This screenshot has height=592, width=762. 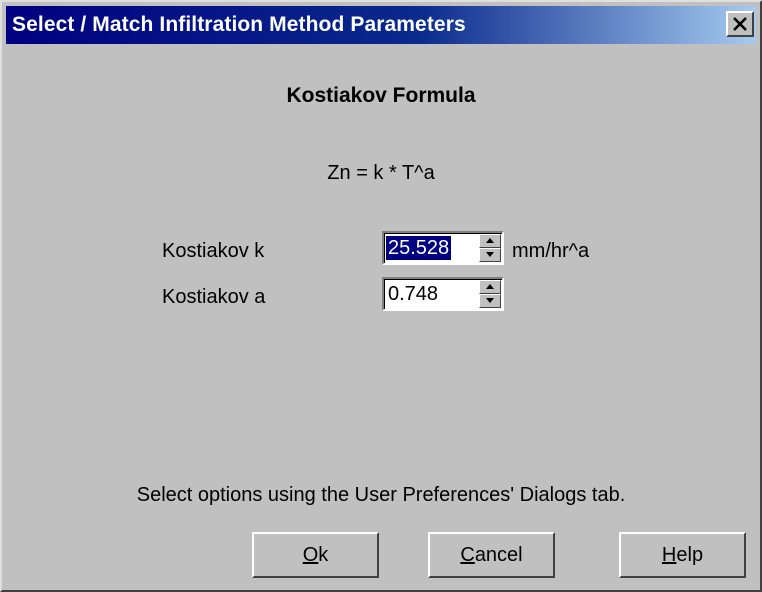 What do you see at coordinates (213, 251) in the screenshot?
I see `kostiakov-k-label: Kostiakov k` at bounding box center [213, 251].